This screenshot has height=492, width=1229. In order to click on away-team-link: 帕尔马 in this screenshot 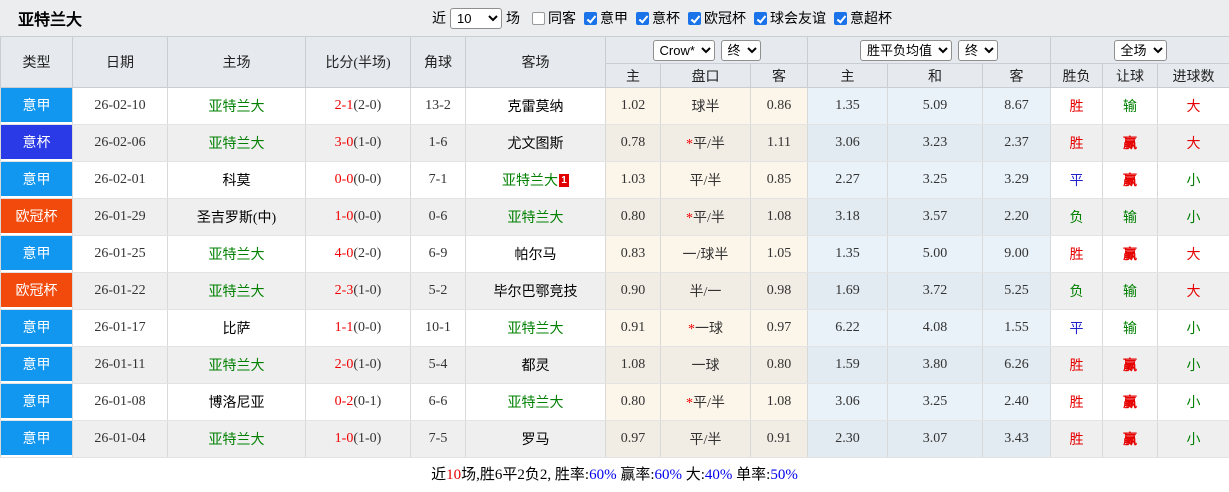, I will do `click(536, 255)`.